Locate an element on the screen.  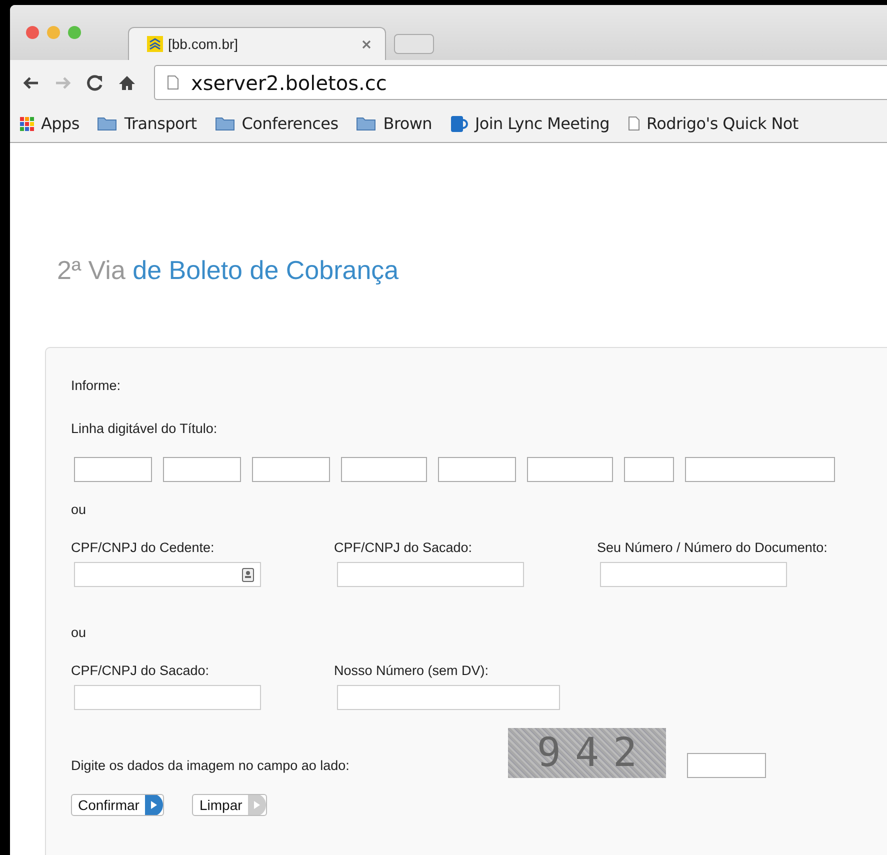
captcha-image: 942 is located at coordinates (587, 753).